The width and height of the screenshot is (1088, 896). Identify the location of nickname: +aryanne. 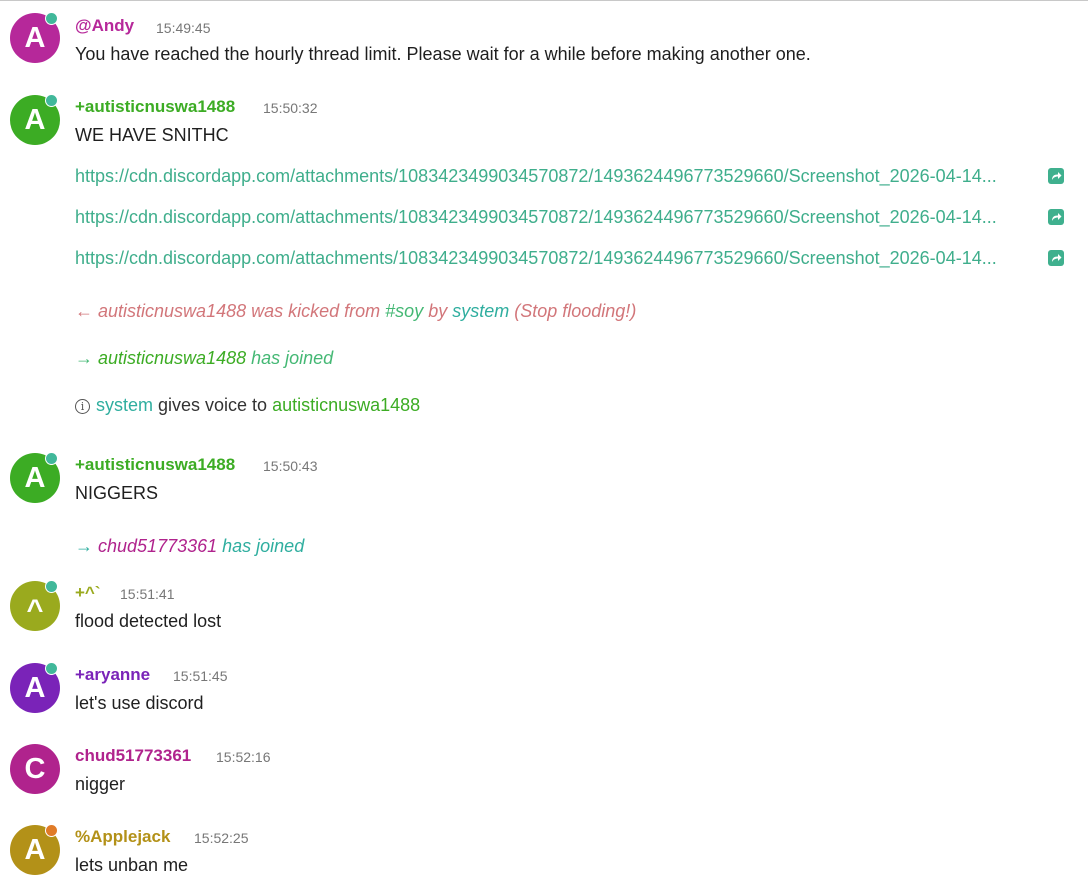
(112, 675).